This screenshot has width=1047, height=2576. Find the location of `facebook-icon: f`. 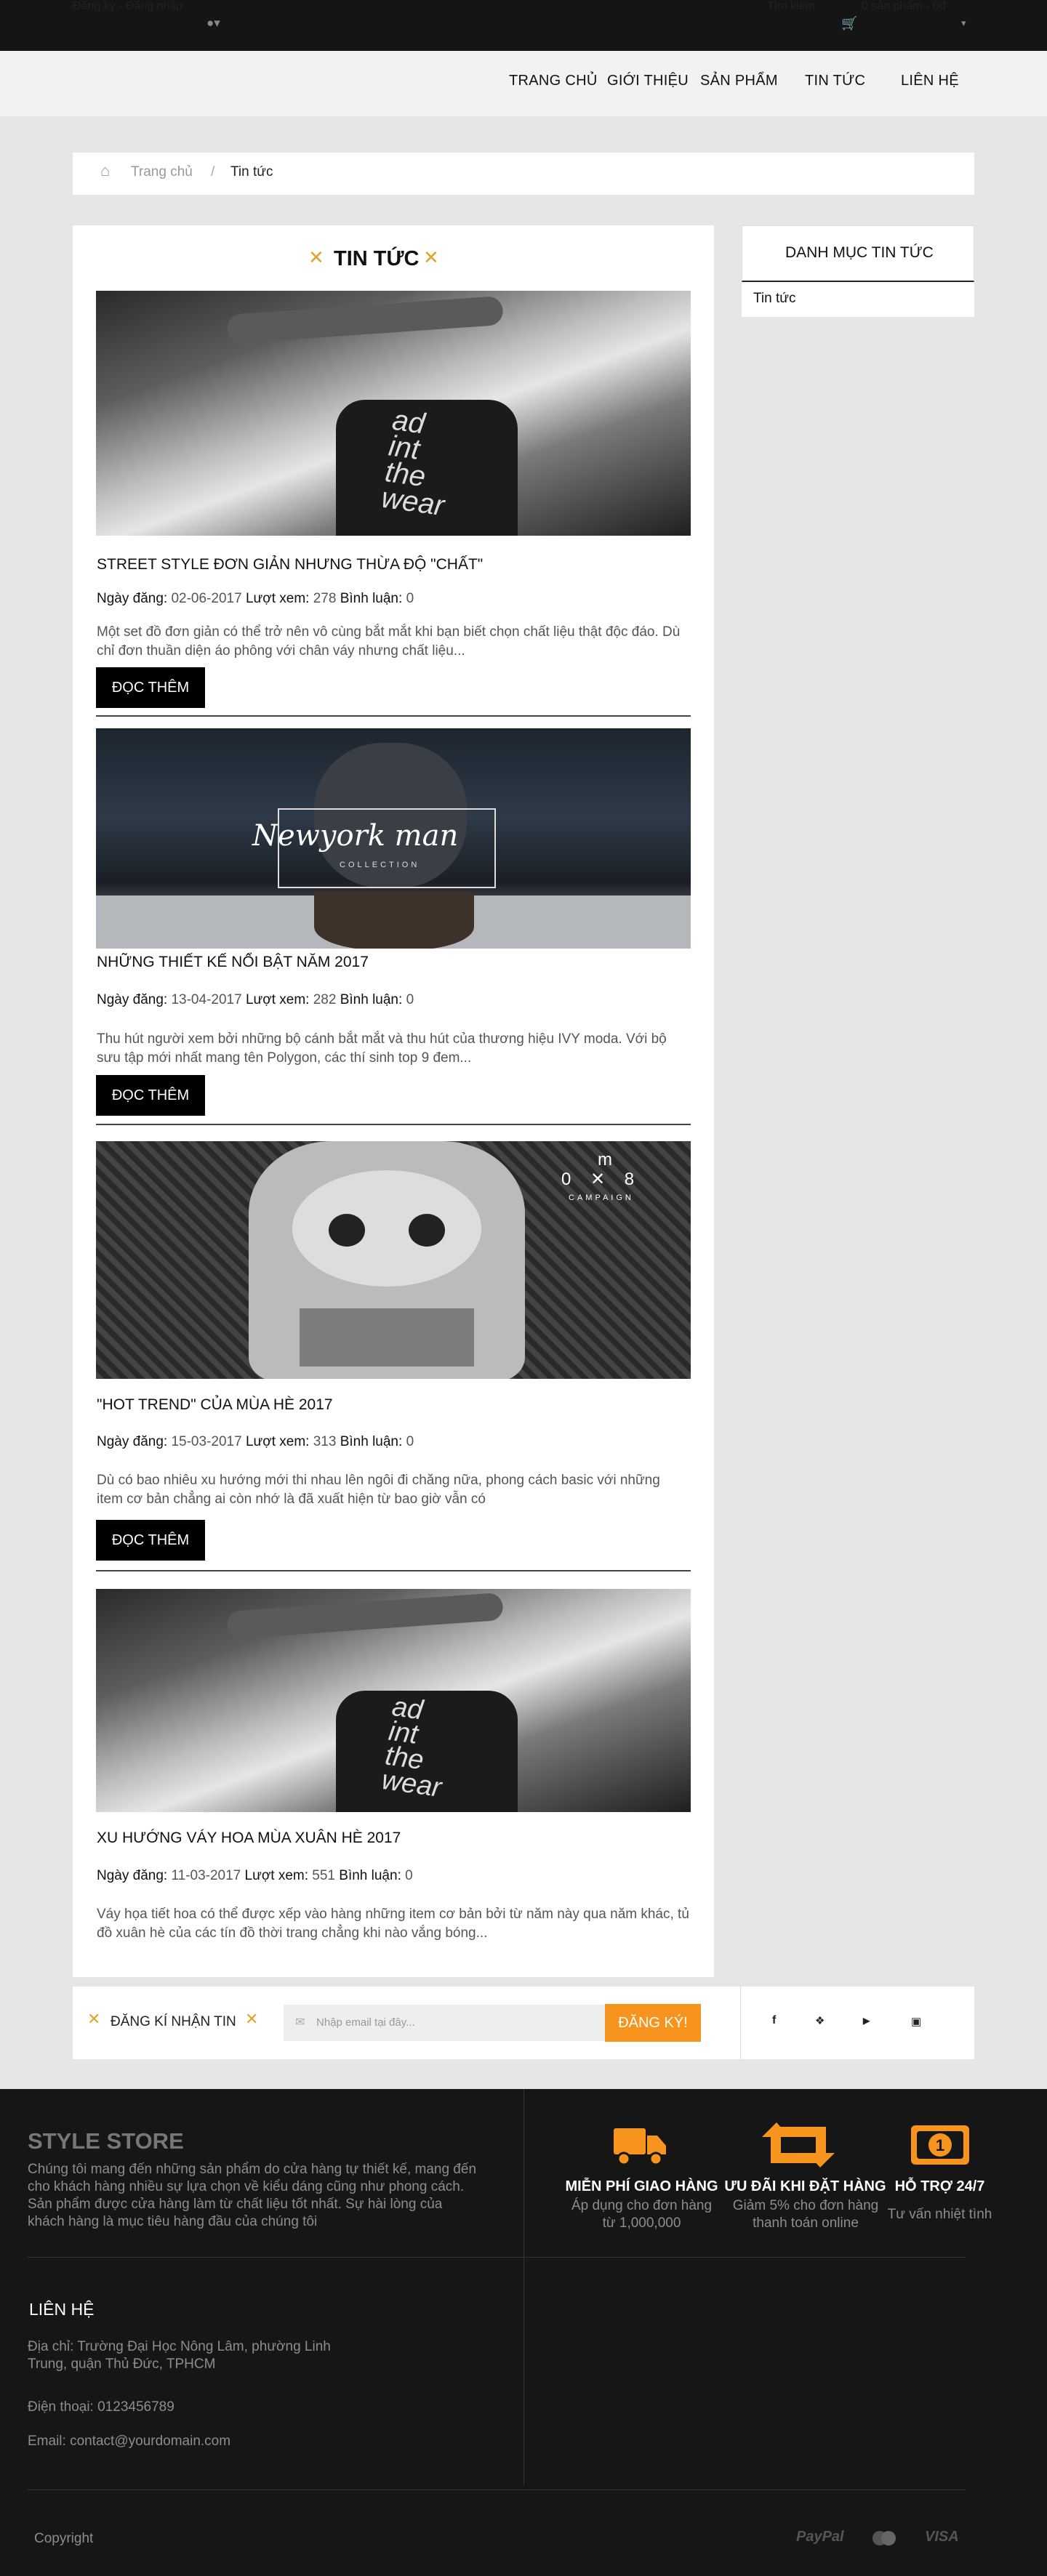

facebook-icon: f is located at coordinates (774, 2020).